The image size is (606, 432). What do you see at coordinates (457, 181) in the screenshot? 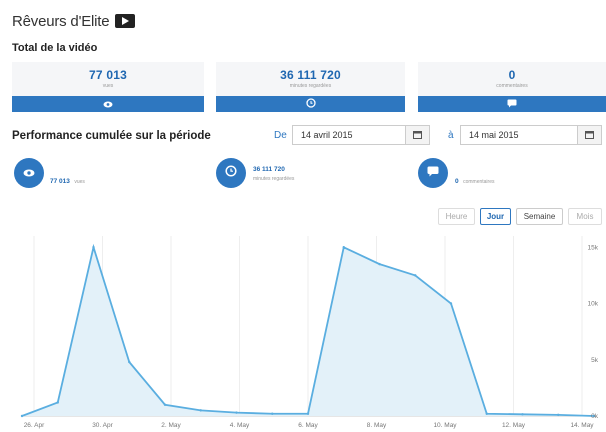
I see `comments-metric-value: 0` at bounding box center [457, 181].